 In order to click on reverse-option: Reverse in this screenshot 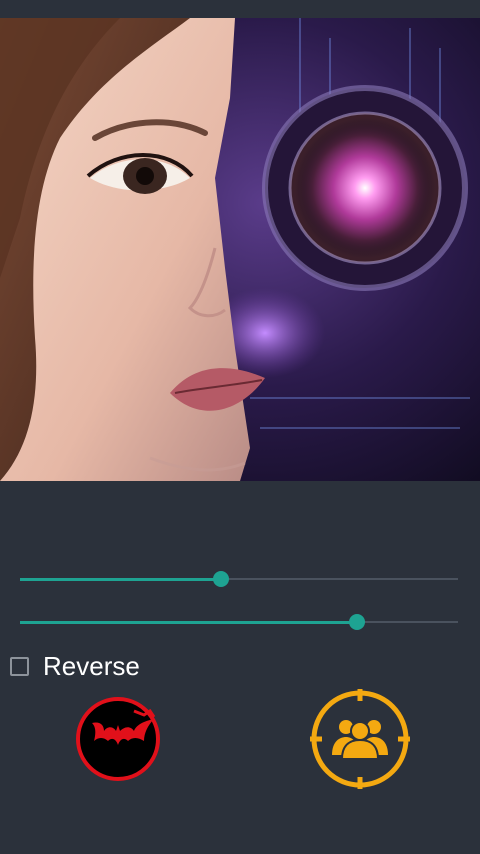, I will do `click(75, 666)`.